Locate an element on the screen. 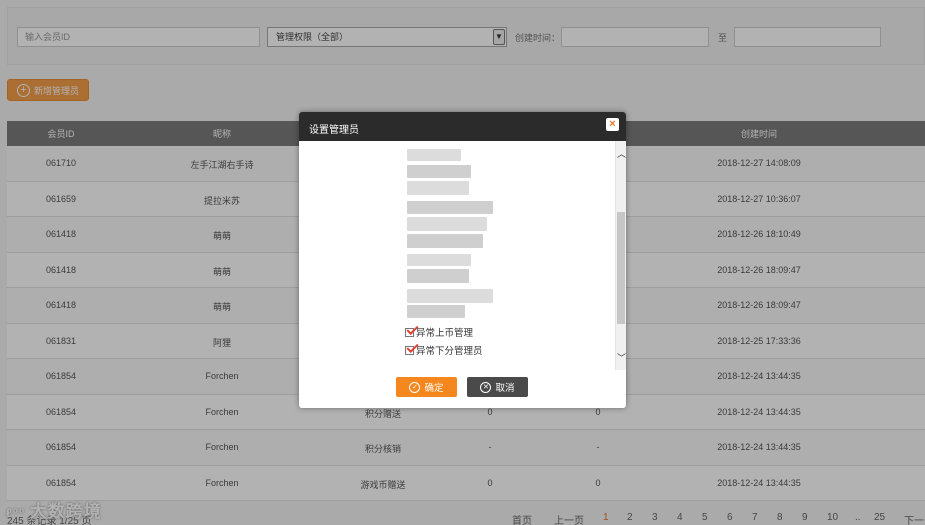 Image resolution: width=925 pixels, height=525 pixels. cancel-button: ✕ 取消 is located at coordinates (497, 387).